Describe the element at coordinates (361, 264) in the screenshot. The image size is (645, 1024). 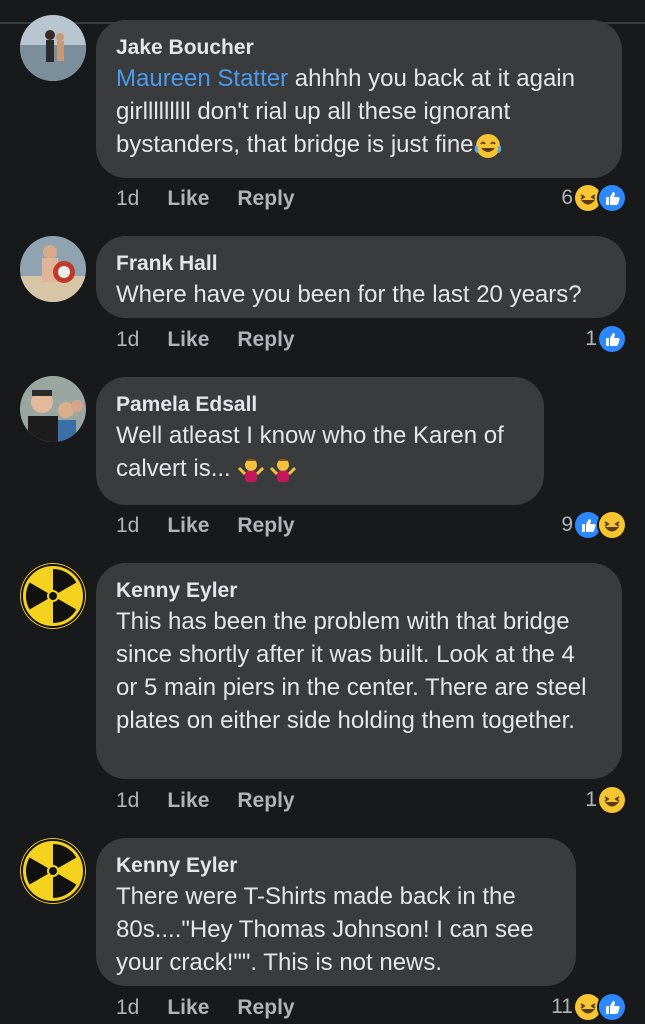
I see `comment-author: Frank Hall` at that location.